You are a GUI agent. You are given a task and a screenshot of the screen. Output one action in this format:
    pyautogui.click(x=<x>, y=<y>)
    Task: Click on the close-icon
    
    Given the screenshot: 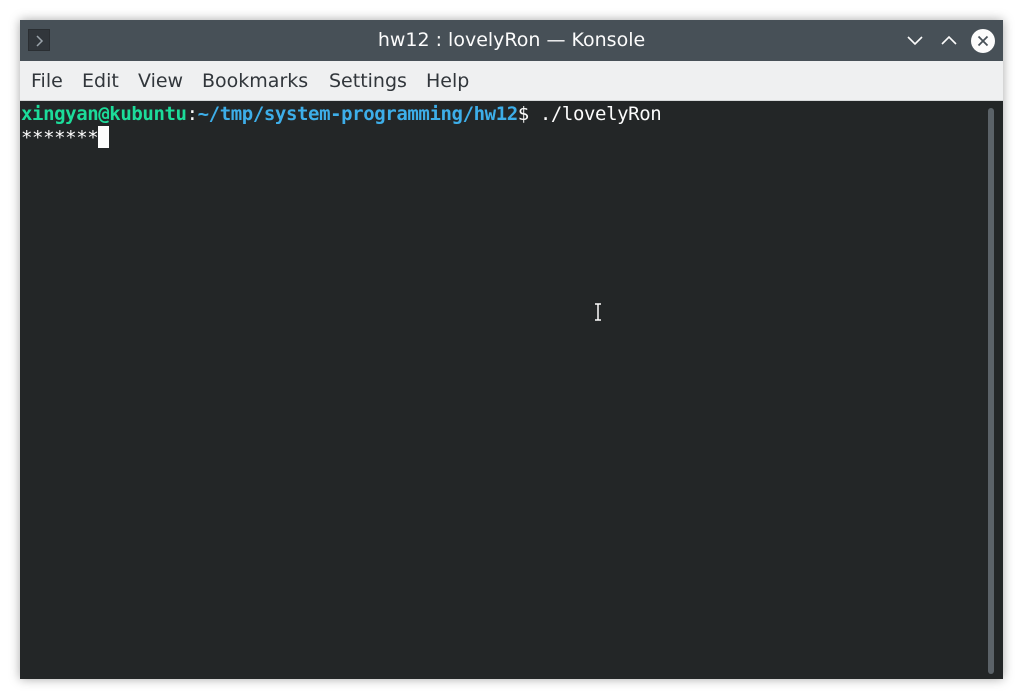 What is the action you would take?
    pyautogui.click(x=983, y=41)
    